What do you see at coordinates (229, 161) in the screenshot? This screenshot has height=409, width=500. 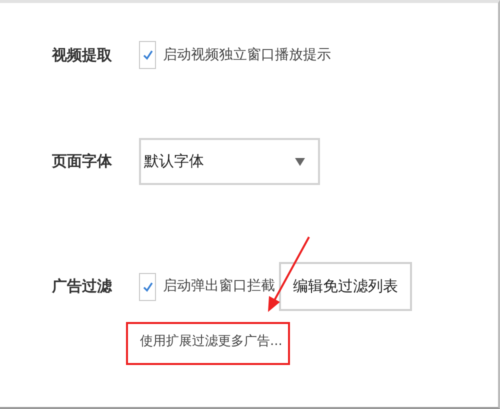 I see `font-select: 默认字体` at bounding box center [229, 161].